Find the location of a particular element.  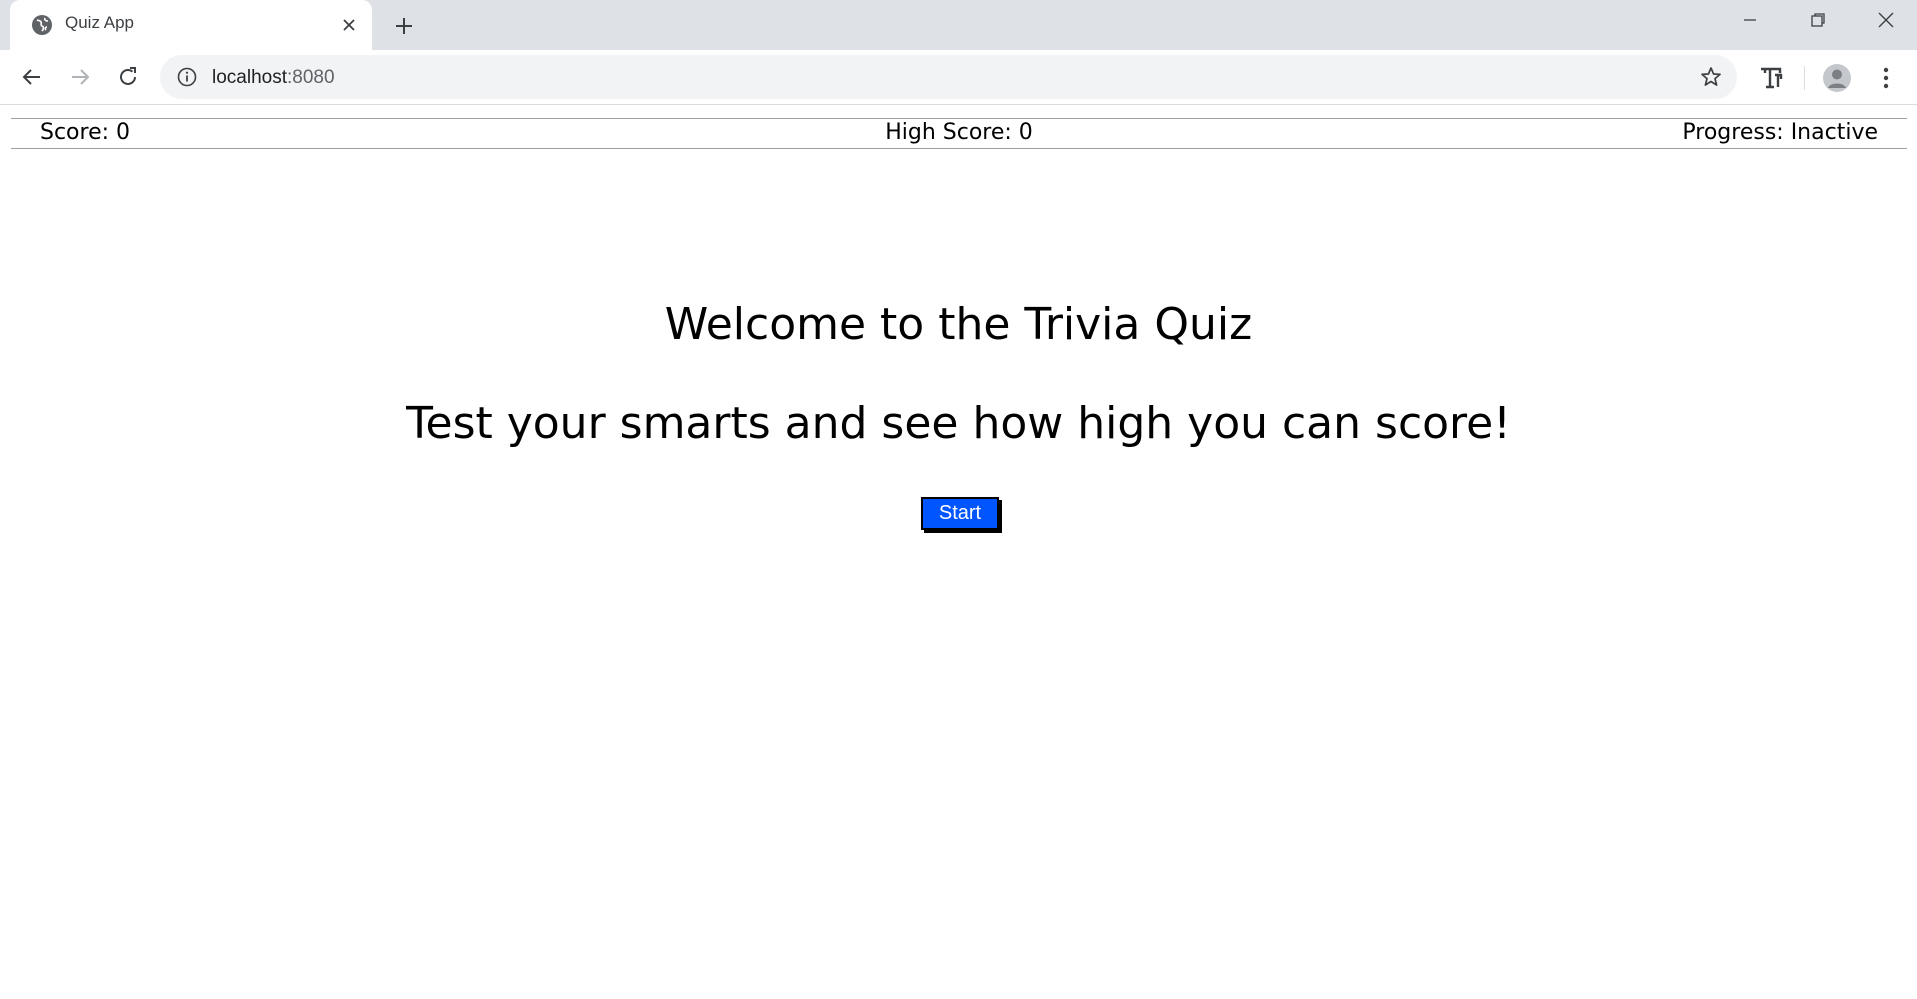

profile-avatar-icon is located at coordinates (1837, 78).